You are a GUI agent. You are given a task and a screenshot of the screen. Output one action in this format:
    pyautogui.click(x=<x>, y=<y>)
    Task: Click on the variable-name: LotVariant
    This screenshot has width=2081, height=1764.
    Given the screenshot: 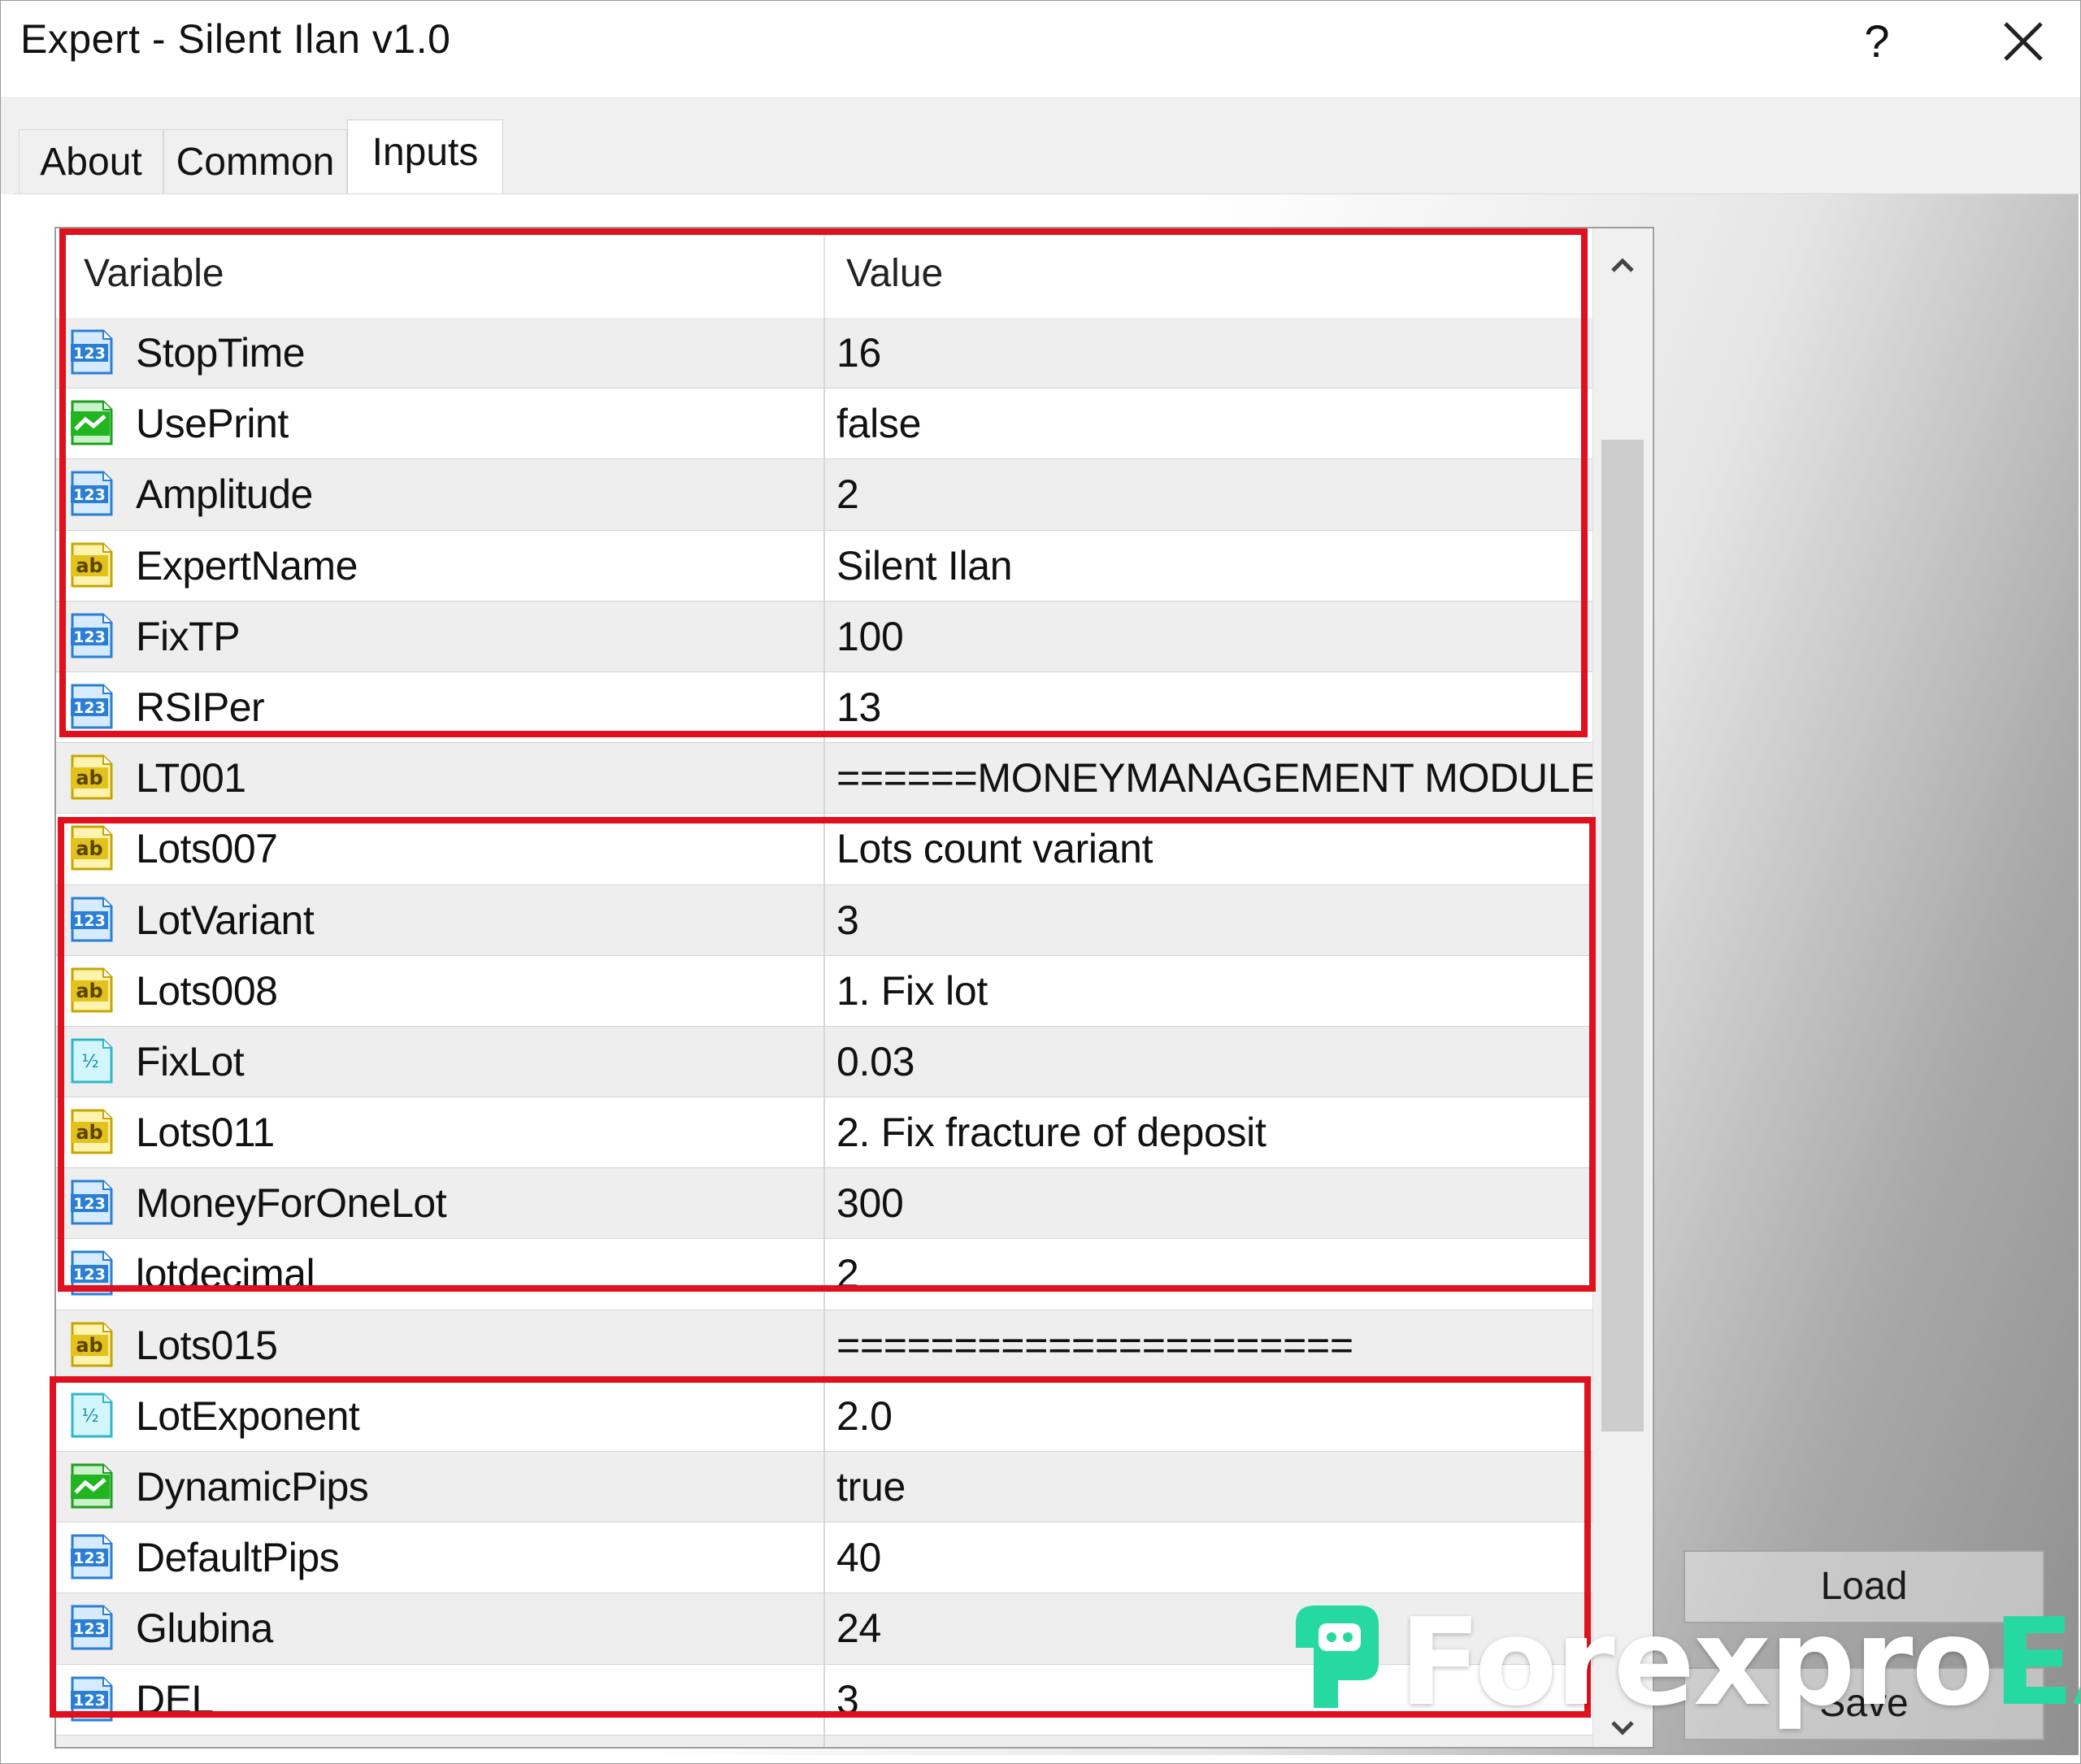 What is the action you would take?
    pyautogui.click(x=226, y=920)
    